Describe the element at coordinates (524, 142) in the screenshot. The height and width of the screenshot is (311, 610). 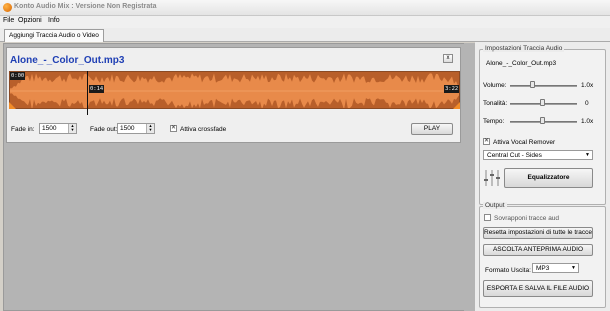
I see `vocal-remover-label: Attiva Vocal Remover` at that location.